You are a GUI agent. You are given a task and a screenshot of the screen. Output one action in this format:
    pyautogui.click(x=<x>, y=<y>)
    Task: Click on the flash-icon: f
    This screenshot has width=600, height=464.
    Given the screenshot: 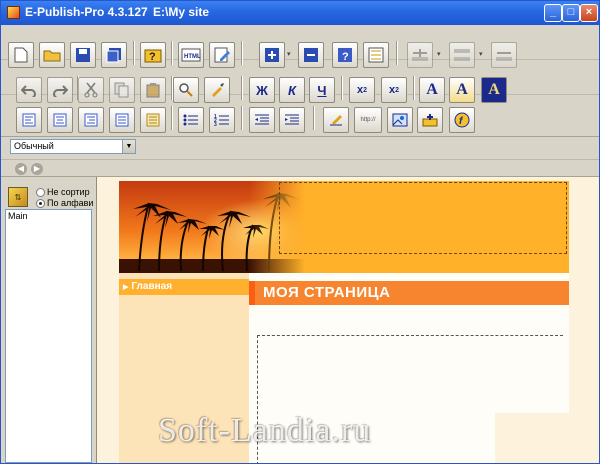 What is the action you would take?
    pyautogui.click(x=462, y=120)
    